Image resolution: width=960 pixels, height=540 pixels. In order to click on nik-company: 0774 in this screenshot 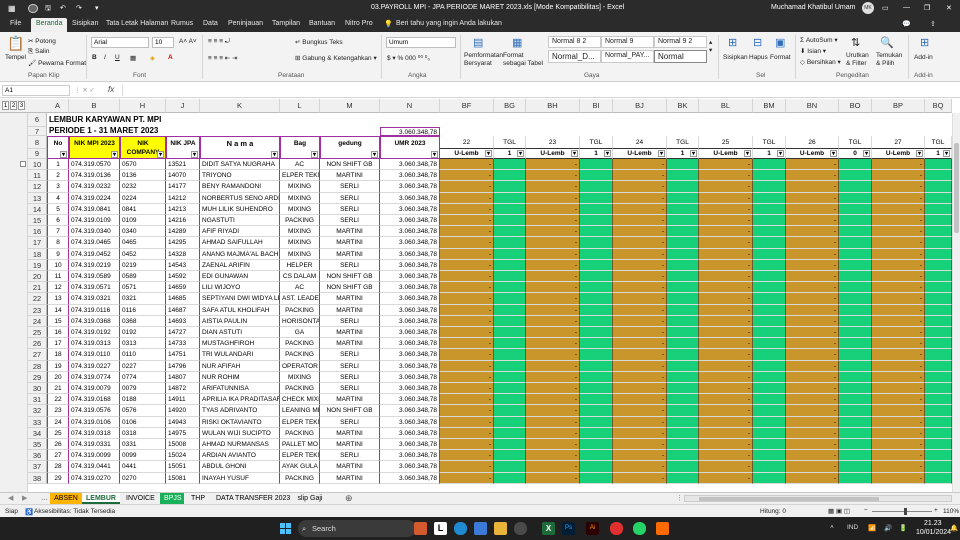, I will do `click(143, 377)`.